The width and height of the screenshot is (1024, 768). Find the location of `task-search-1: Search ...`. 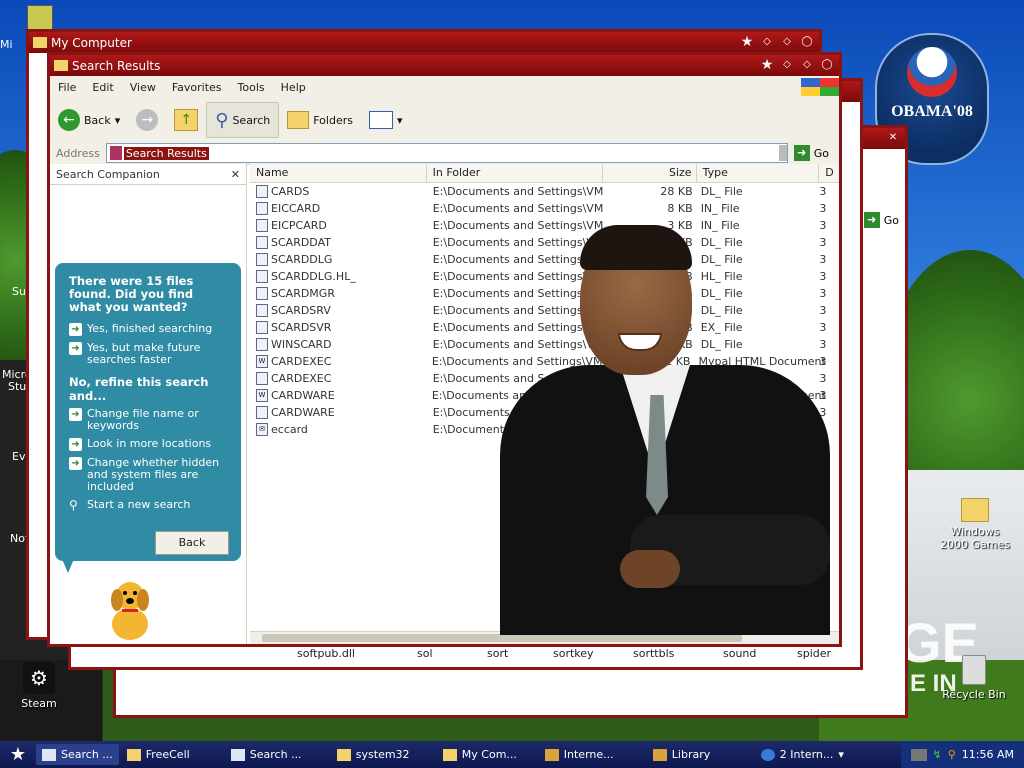

task-search-1: Search ... is located at coordinates (77, 754).